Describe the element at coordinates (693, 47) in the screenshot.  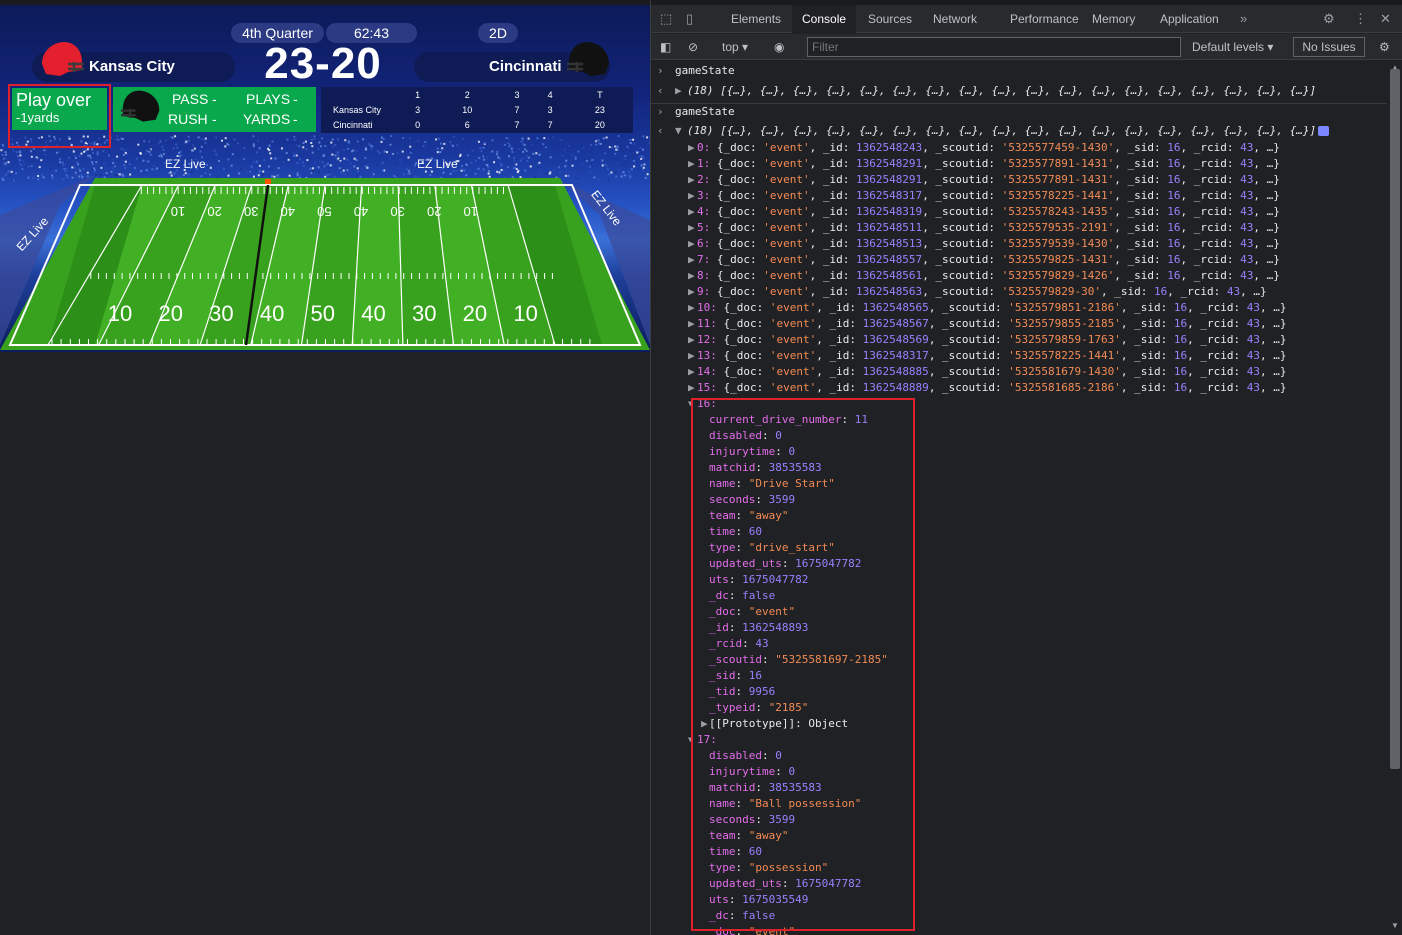
I see `clear-console-icon: ⊘` at that location.